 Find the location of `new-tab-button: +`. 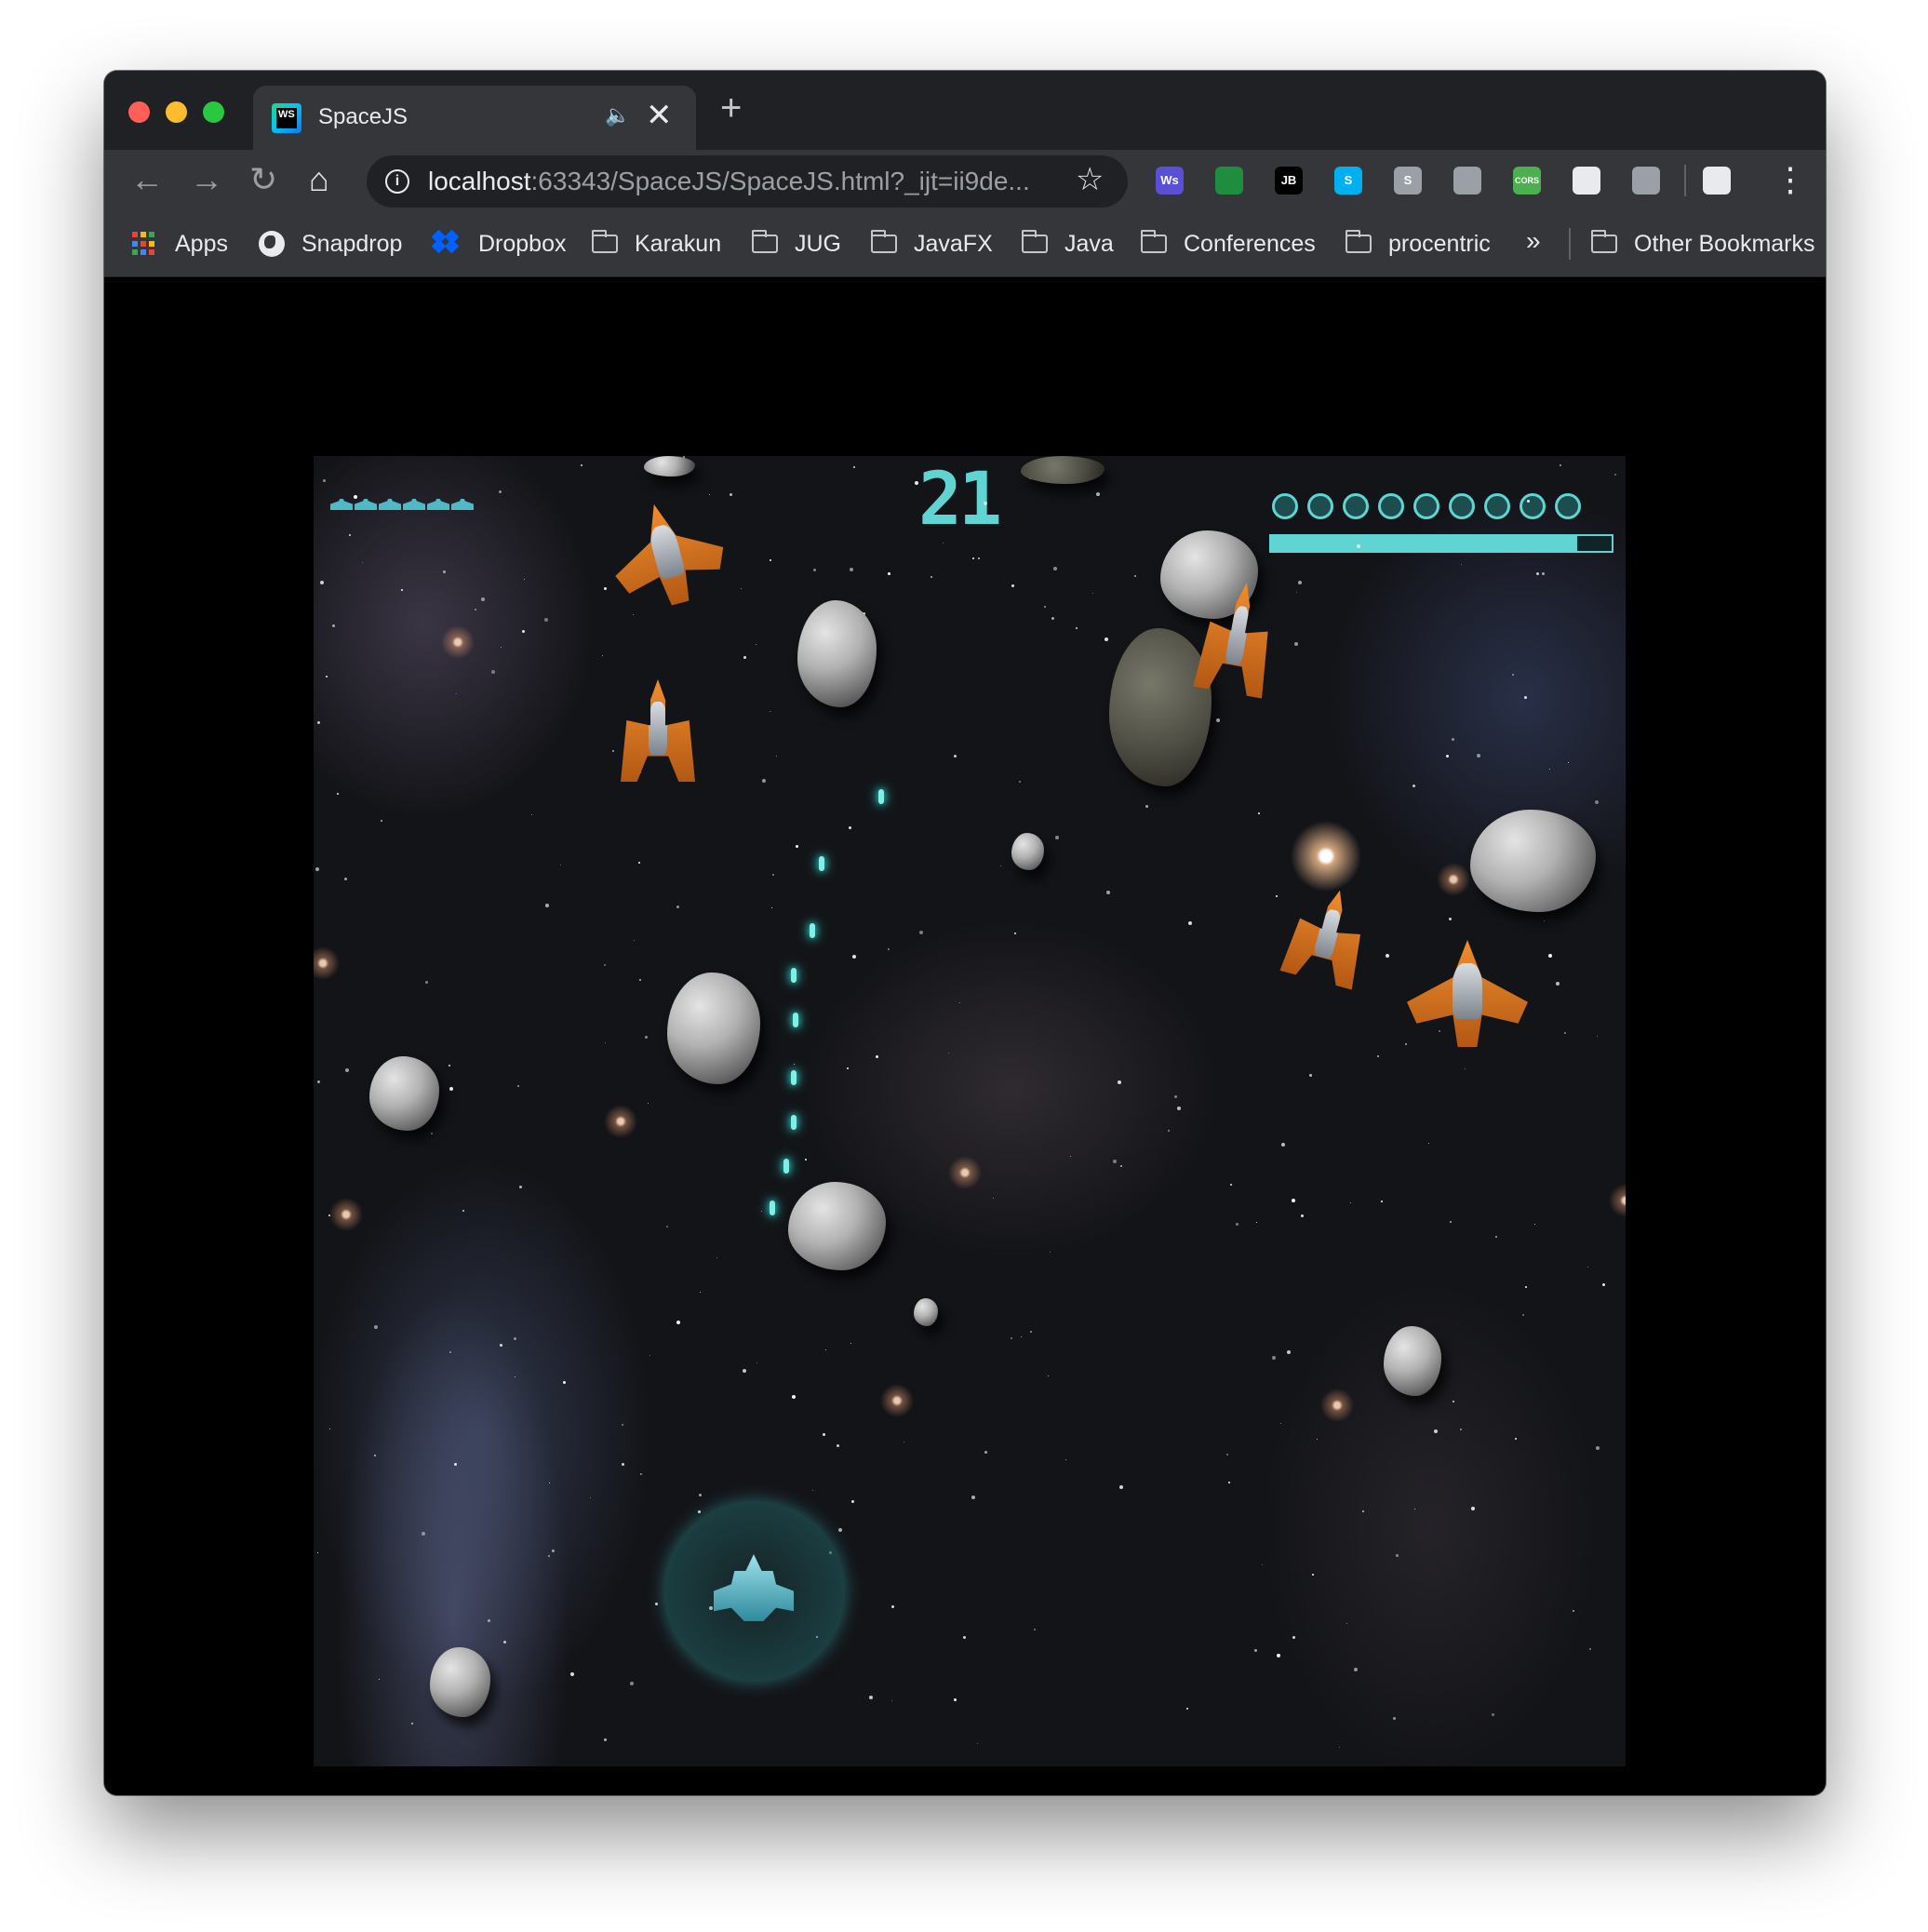

new-tab-button: + is located at coordinates (731, 108).